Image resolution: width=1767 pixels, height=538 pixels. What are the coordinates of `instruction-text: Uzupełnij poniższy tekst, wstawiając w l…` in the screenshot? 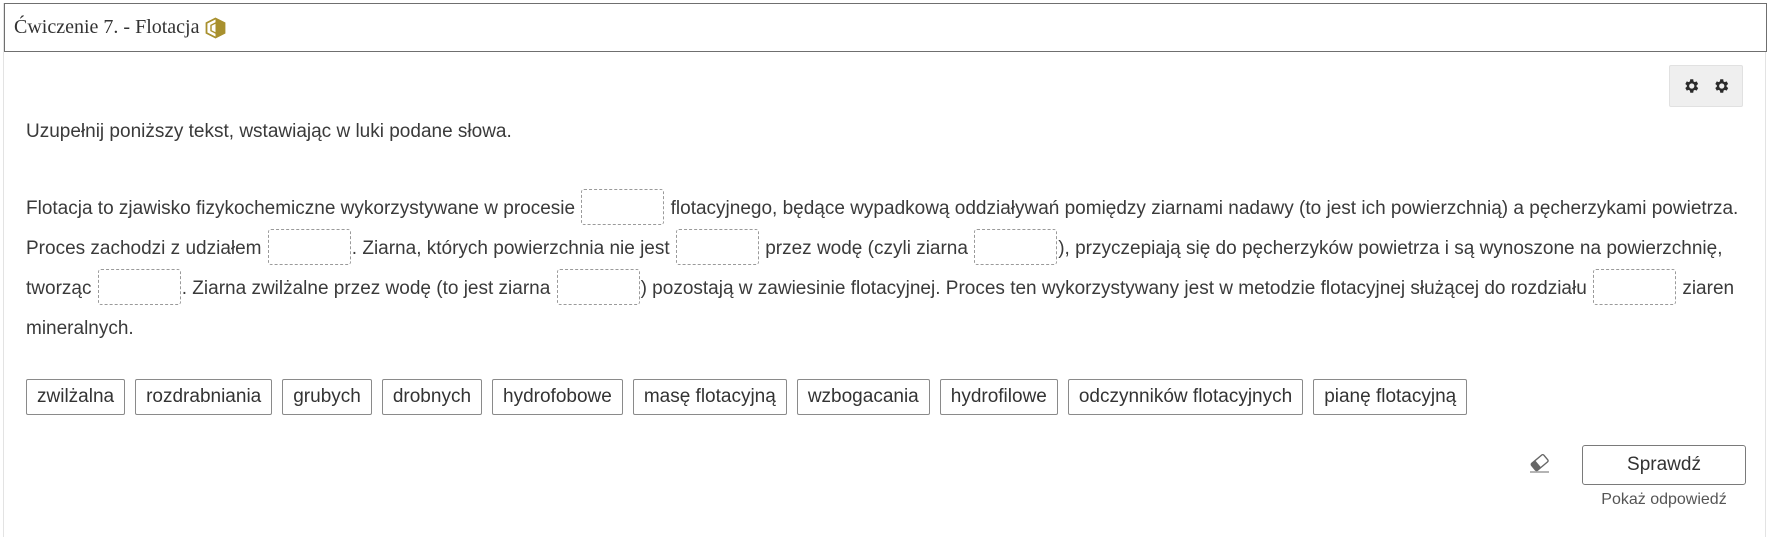 It's located at (269, 131).